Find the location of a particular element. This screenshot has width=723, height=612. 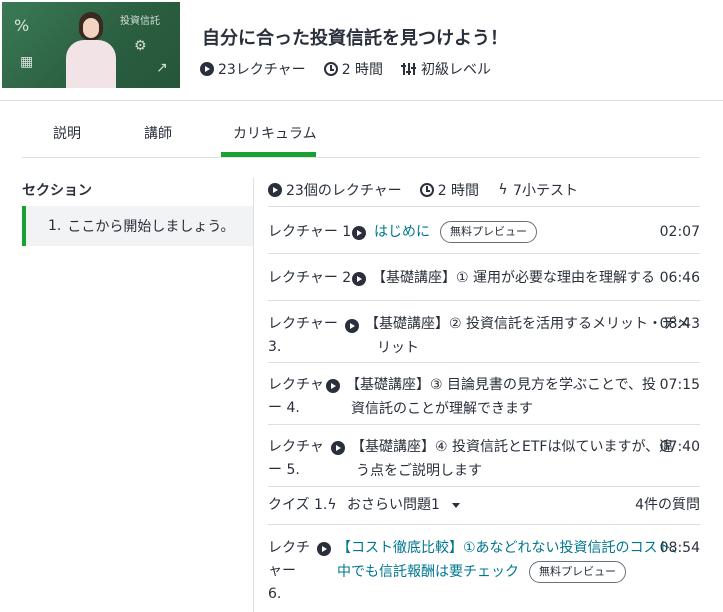

summary-lectures: 23個のレクチャー is located at coordinates (335, 190).